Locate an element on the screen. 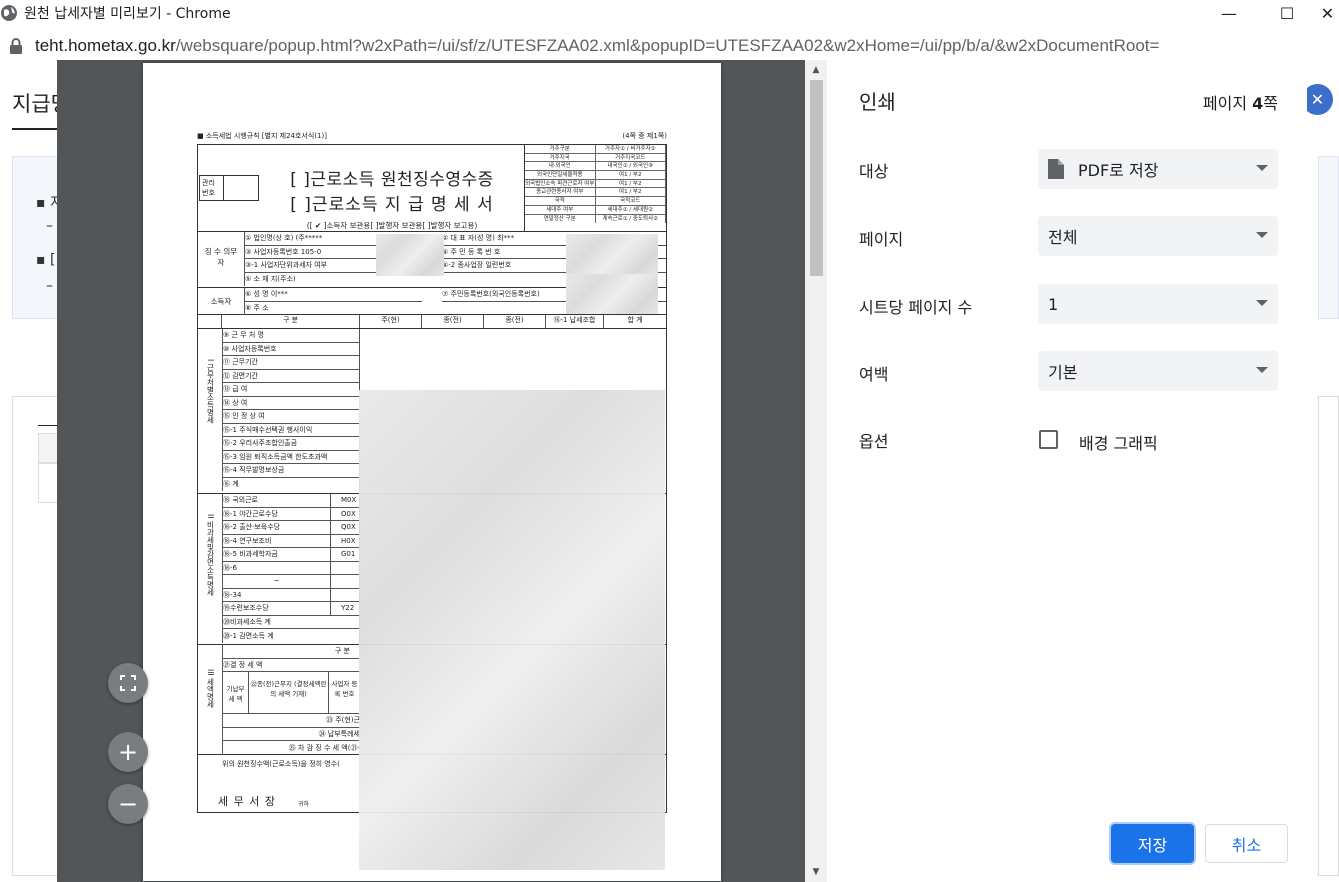 This screenshot has width=1339, height=882. section-2-row: ⑱-1 야간근로수당 is located at coordinates (277, 513).